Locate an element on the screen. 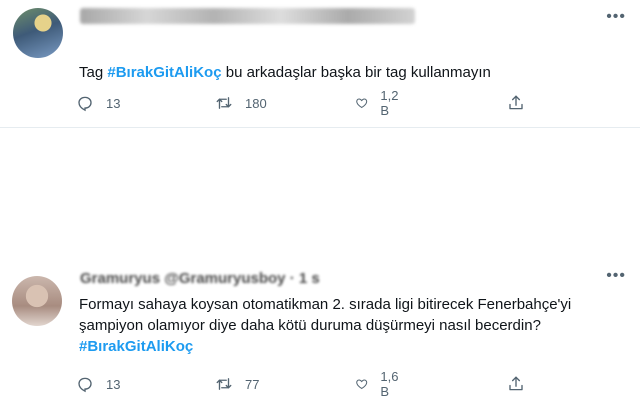 Image resolution: width=640 pixels, height=399 pixels. author-header-blurred: Gramuryus @Gramuryusboy · 1 s is located at coordinates (200, 278).